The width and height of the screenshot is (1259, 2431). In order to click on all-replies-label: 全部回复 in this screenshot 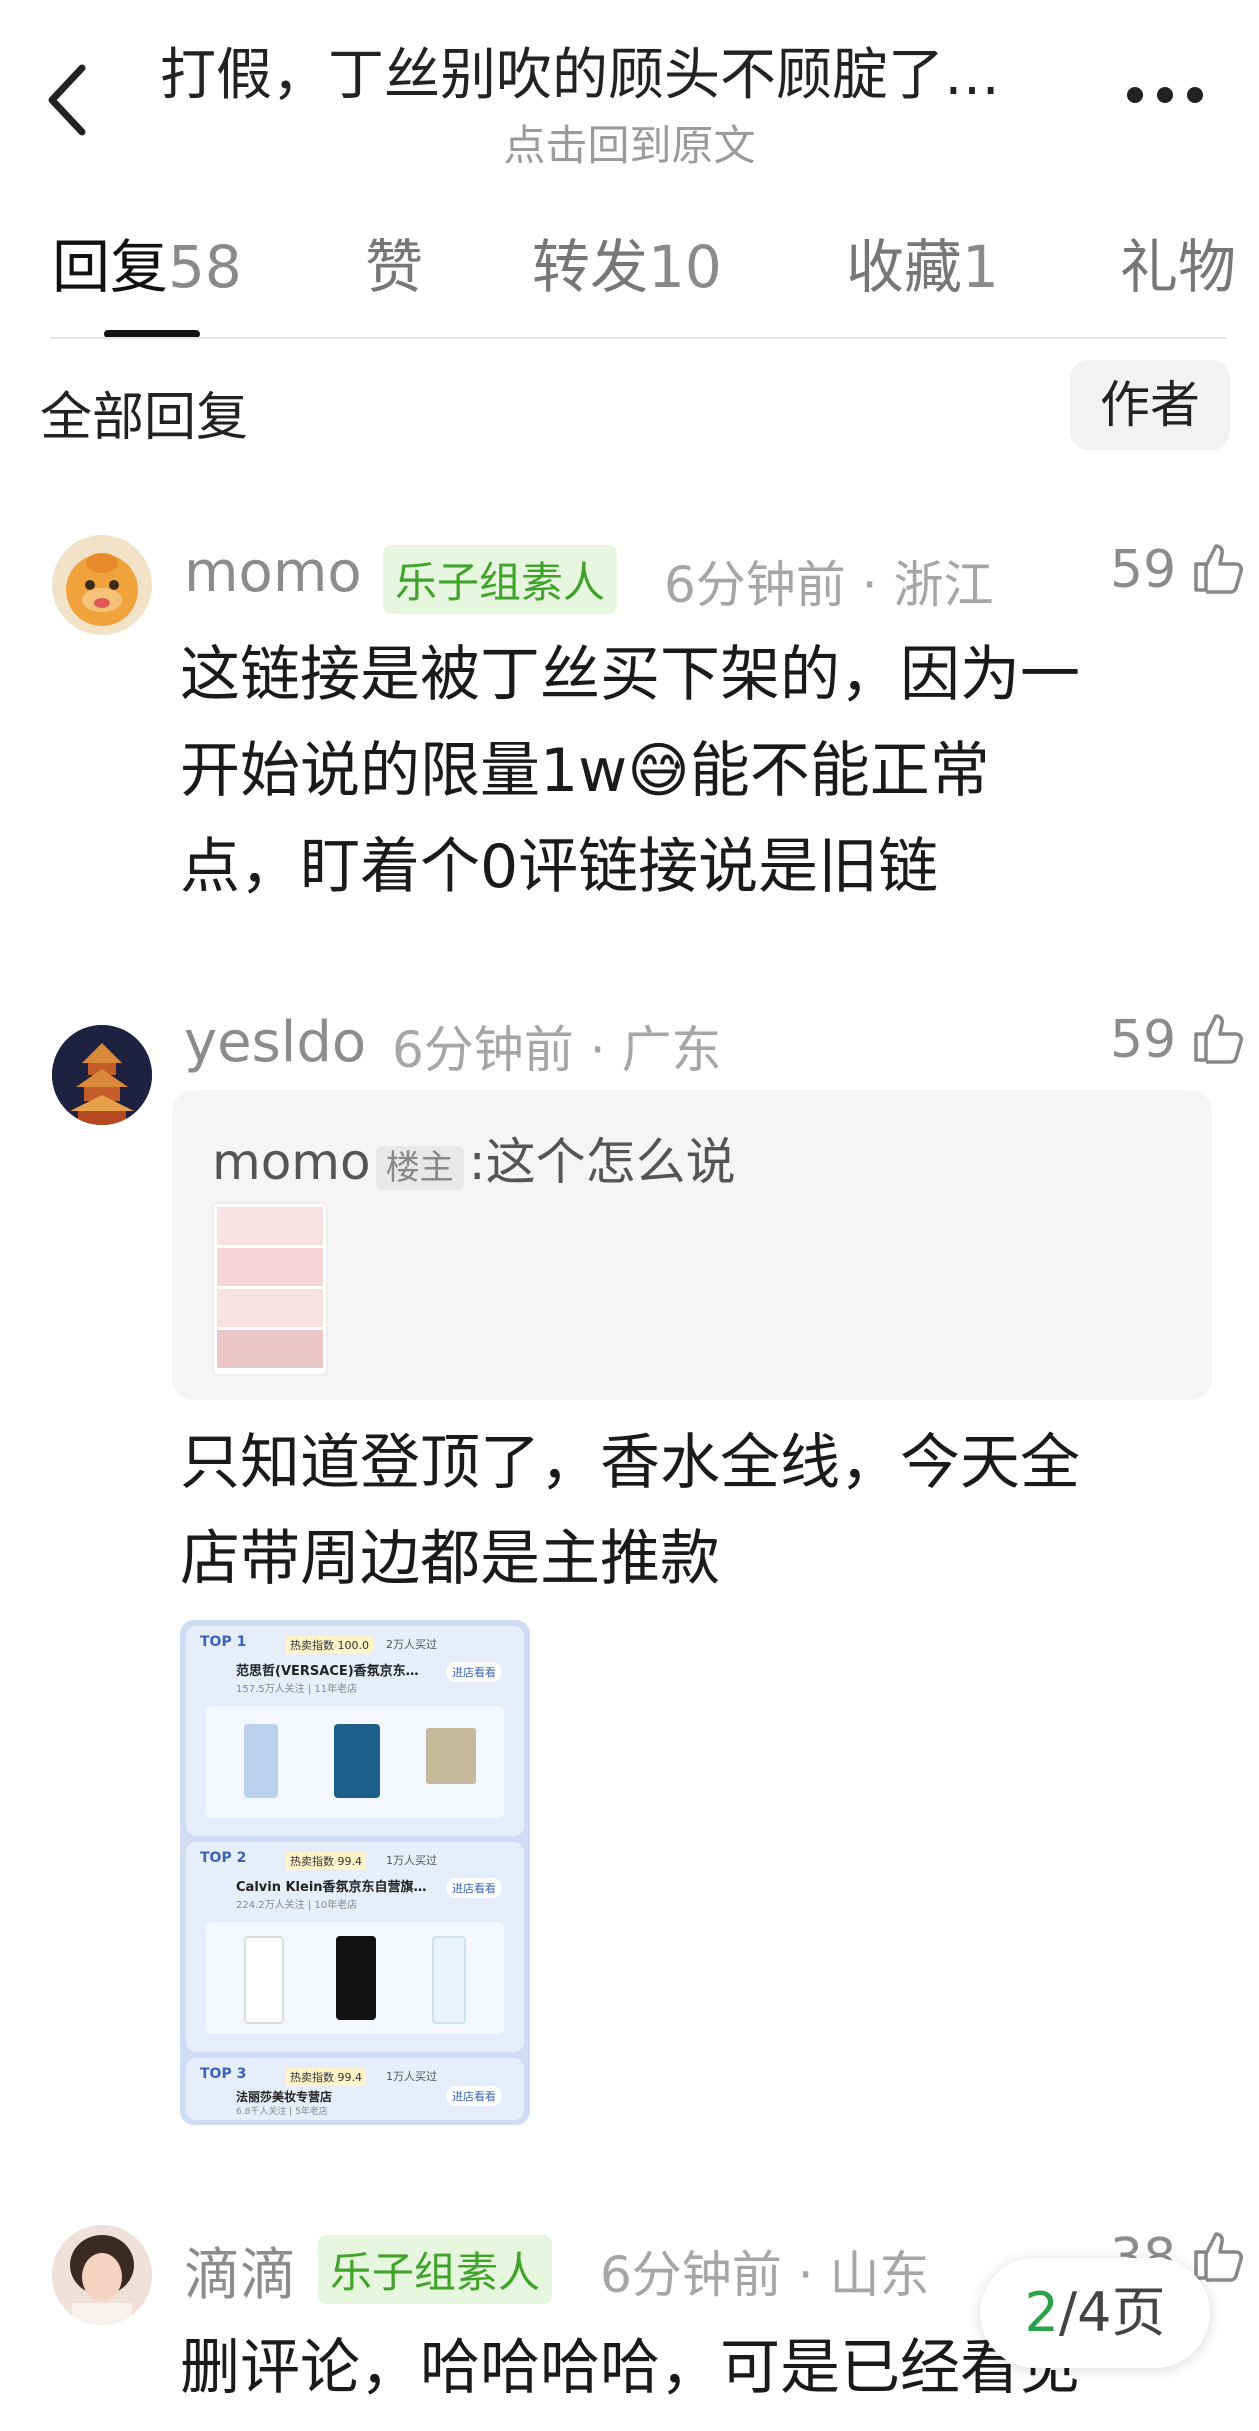, I will do `click(144, 418)`.